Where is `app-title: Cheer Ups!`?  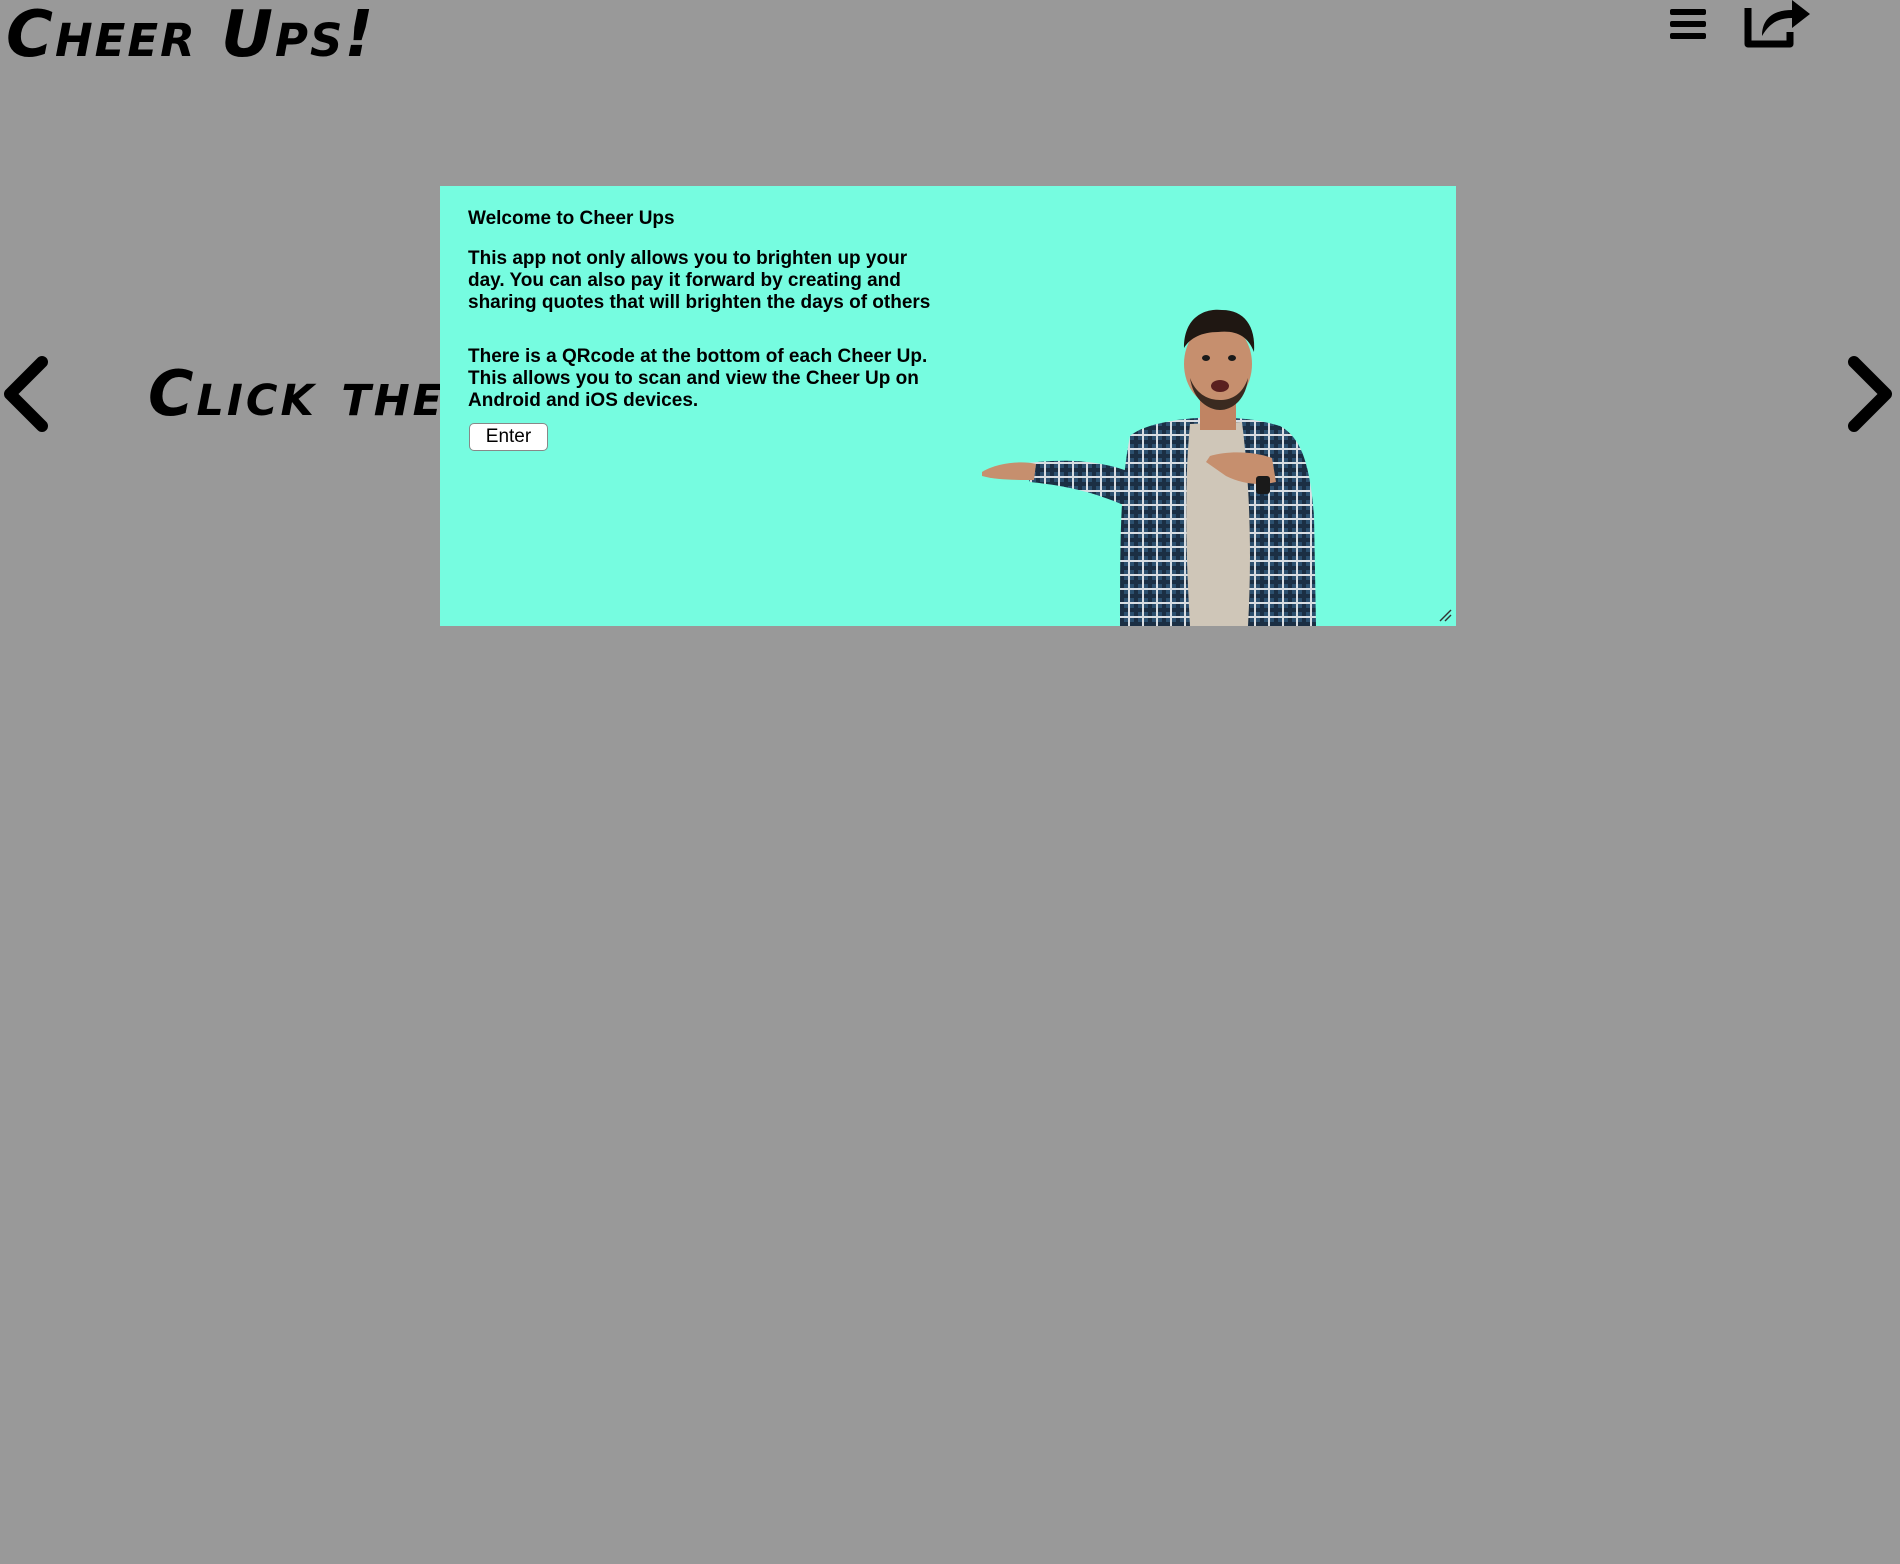
app-title: Cheer Ups! is located at coordinates (191, 36).